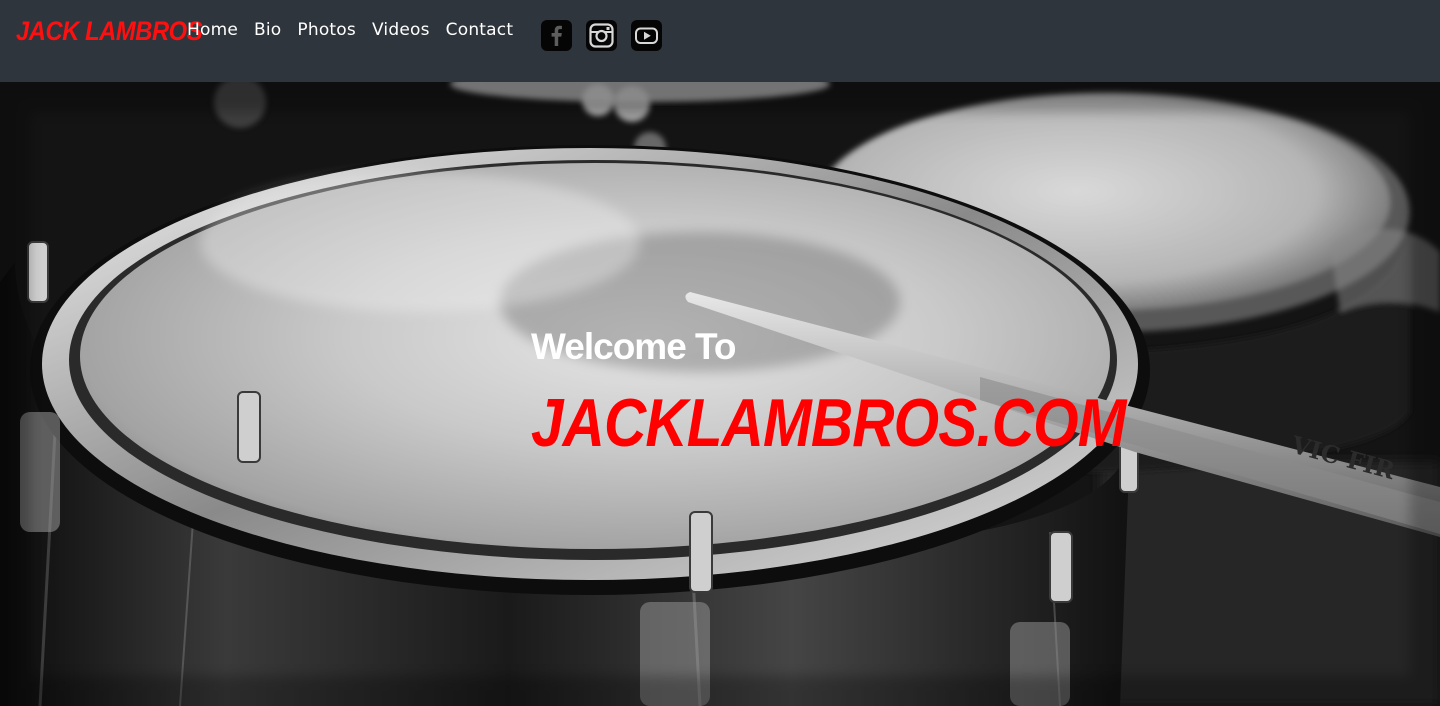  I want to click on welcome-heading: Welcome To, so click(634, 346).